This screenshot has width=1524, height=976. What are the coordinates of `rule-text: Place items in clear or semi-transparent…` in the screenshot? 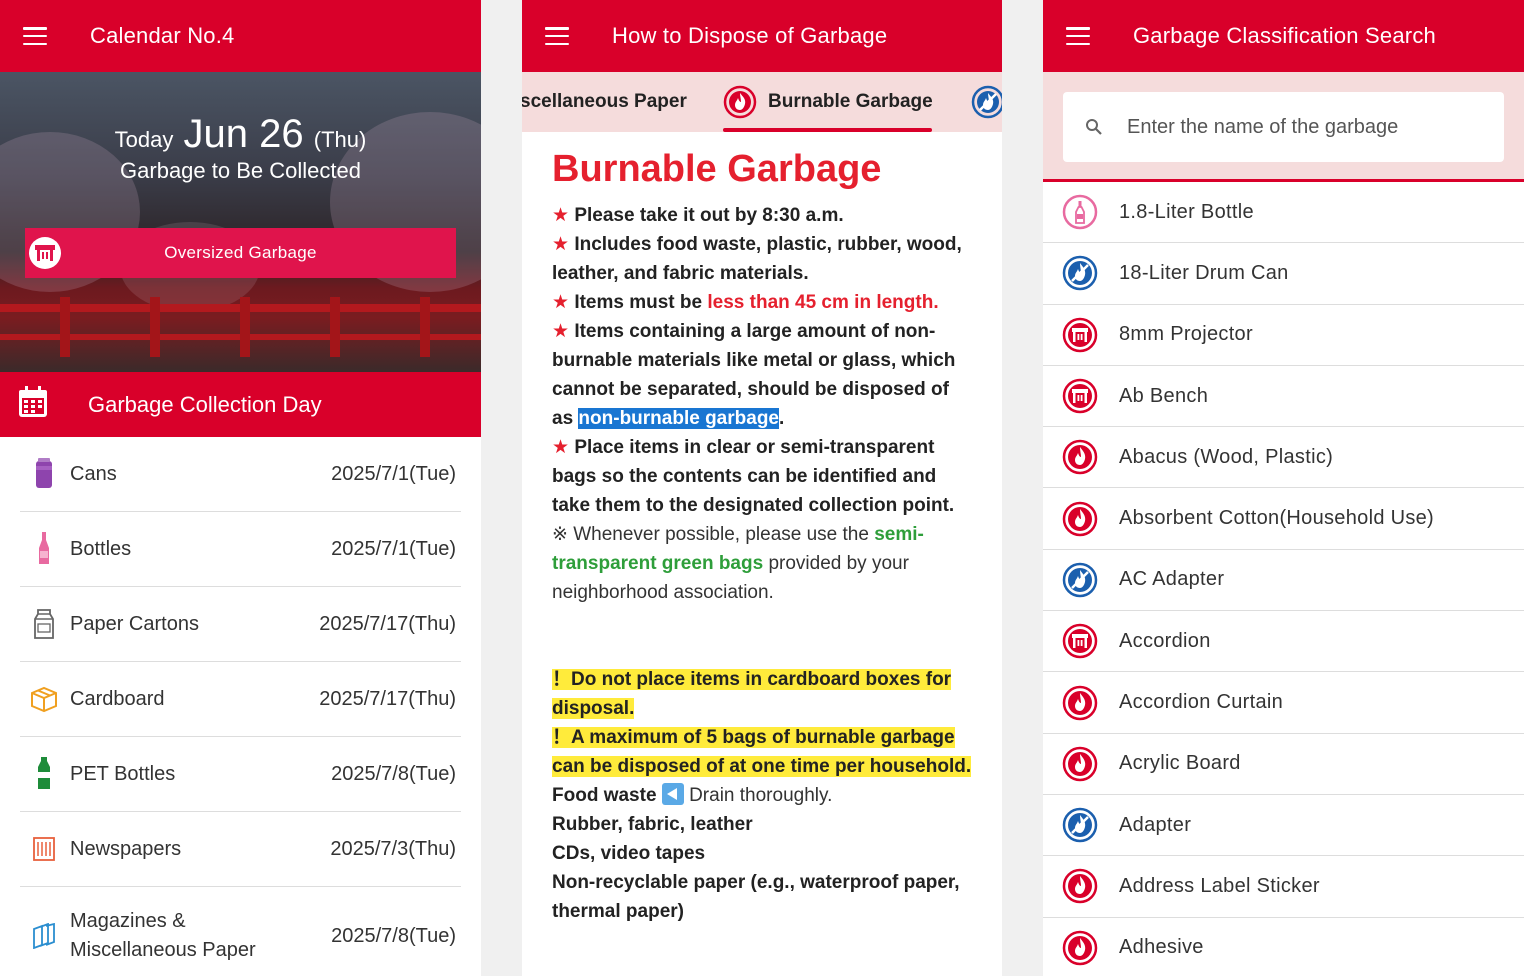 It's located at (753, 476).